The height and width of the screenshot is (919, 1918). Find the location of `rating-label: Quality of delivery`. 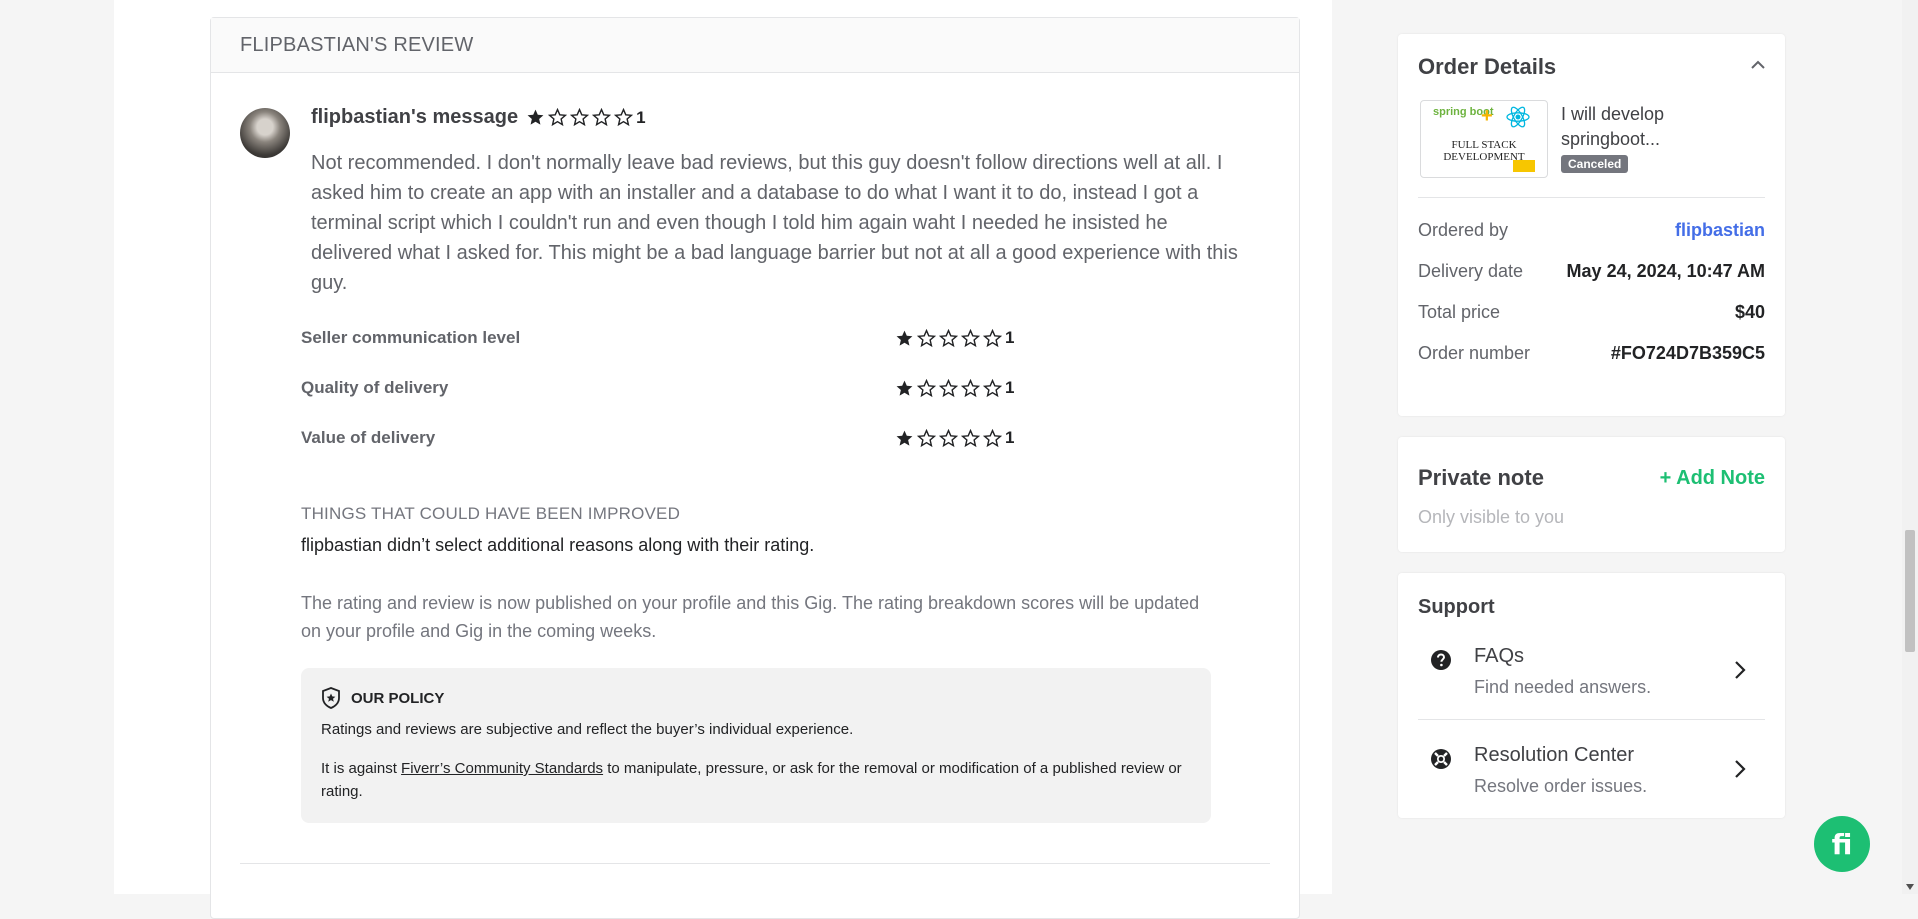

rating-label: Quality of delivery is located at coordinates (375, 387).